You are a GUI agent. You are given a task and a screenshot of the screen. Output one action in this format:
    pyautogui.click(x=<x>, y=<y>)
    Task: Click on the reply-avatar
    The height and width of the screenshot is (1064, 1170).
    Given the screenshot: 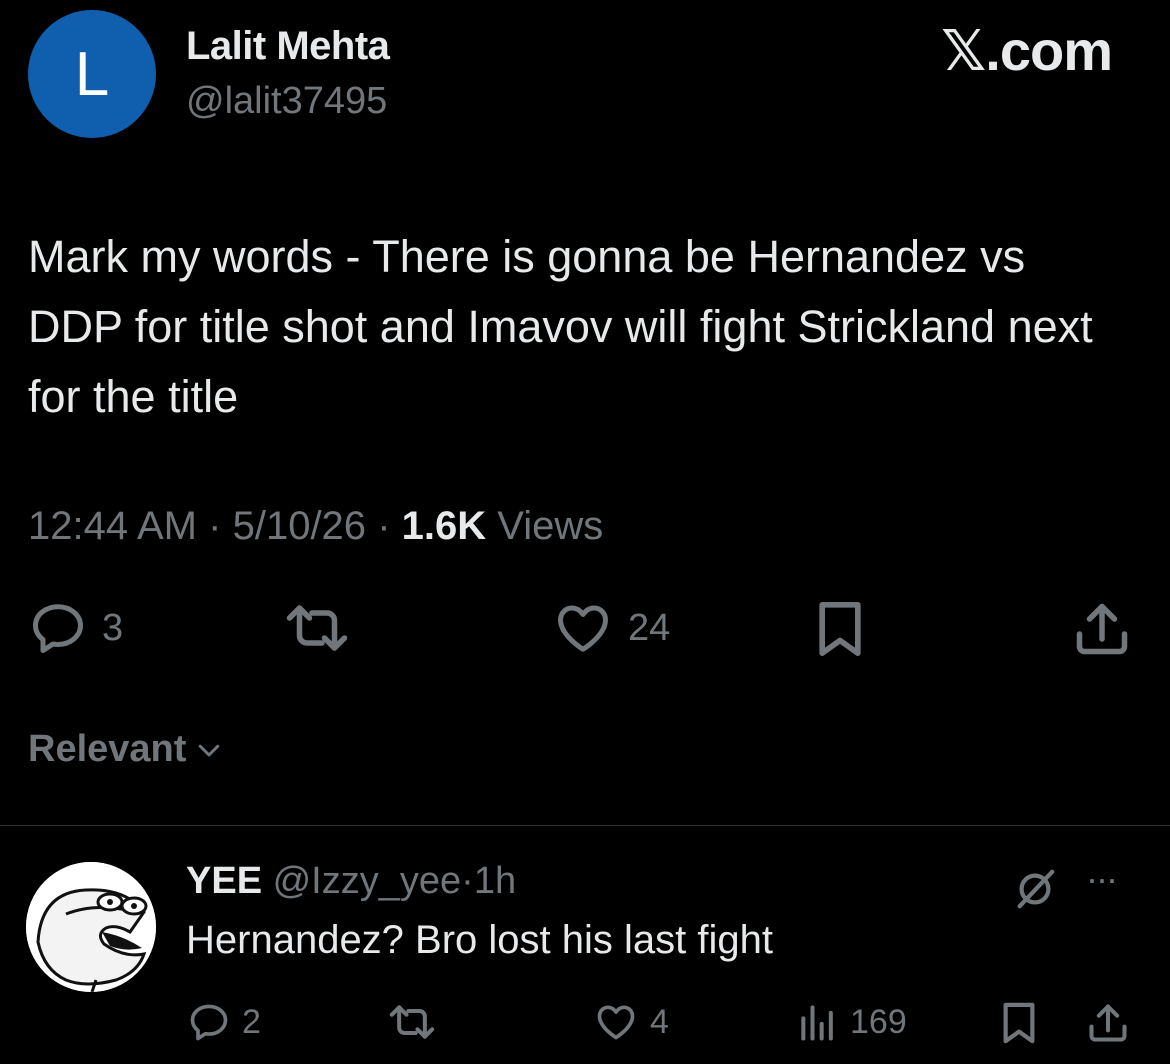 What is the action you would take?
    pyautogui.click(x=91, y=927)
    